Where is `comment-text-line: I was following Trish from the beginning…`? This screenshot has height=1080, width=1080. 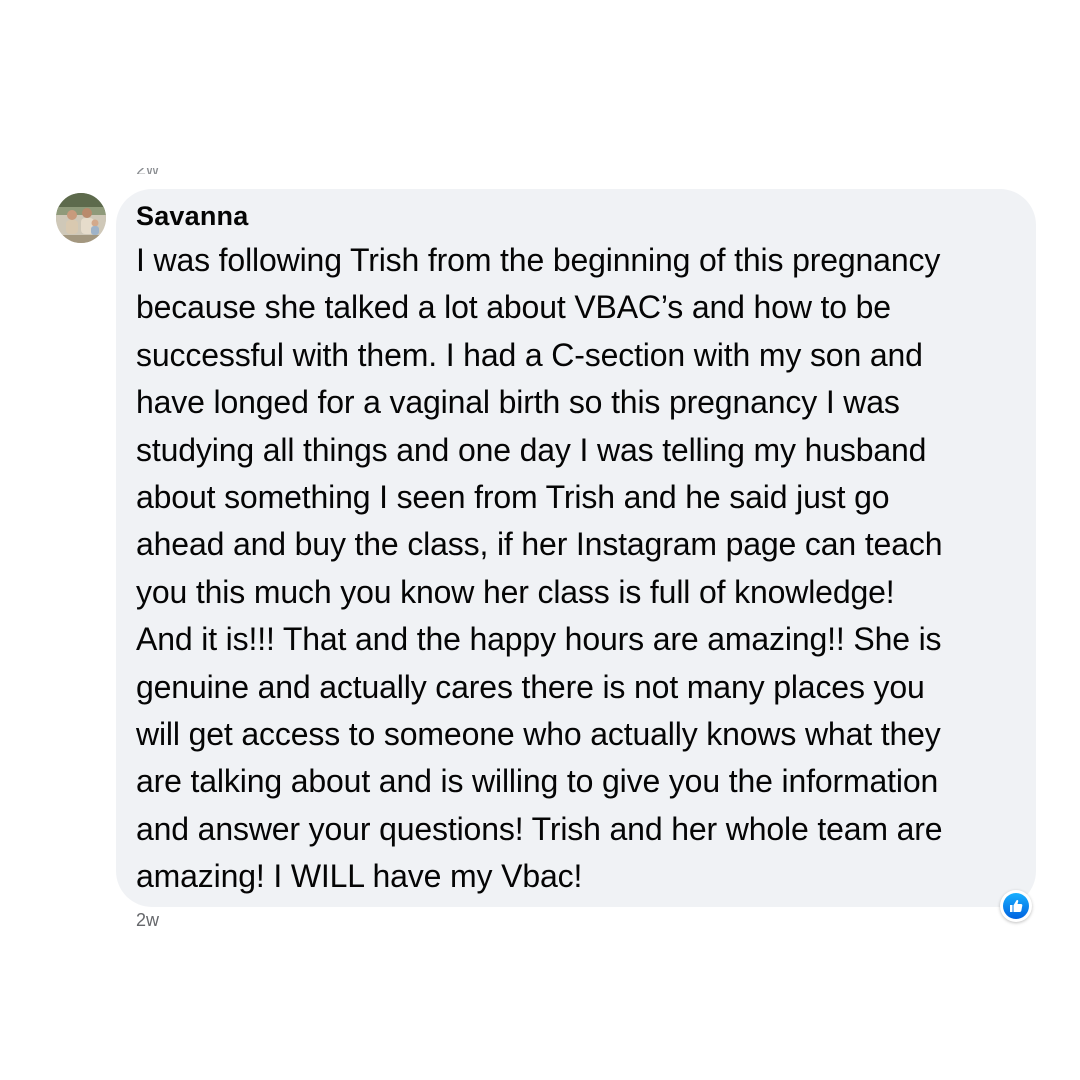
comment-text-line: I was following Trish from the beginning… is located at coordinates (538, 260).